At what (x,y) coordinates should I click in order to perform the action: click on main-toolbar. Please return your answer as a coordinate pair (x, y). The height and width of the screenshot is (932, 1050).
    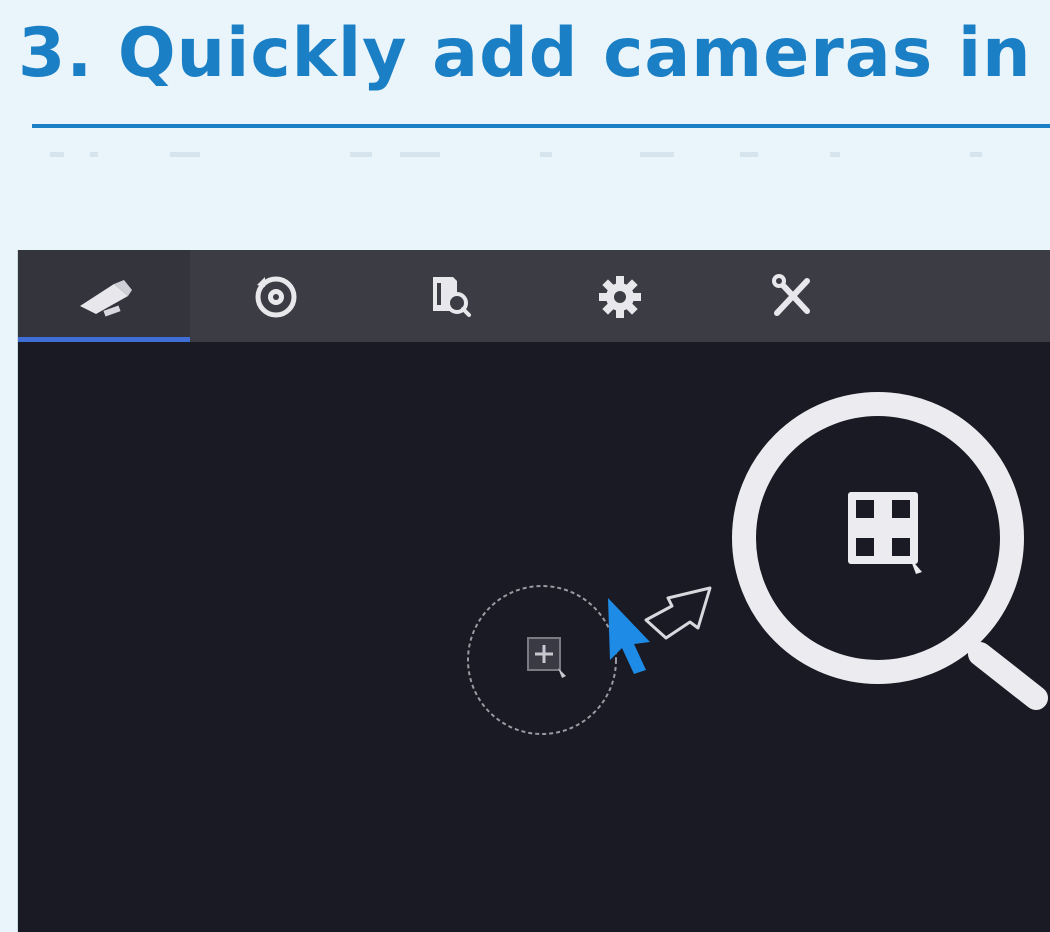
    Looking at the image, I should click on (534, 296).